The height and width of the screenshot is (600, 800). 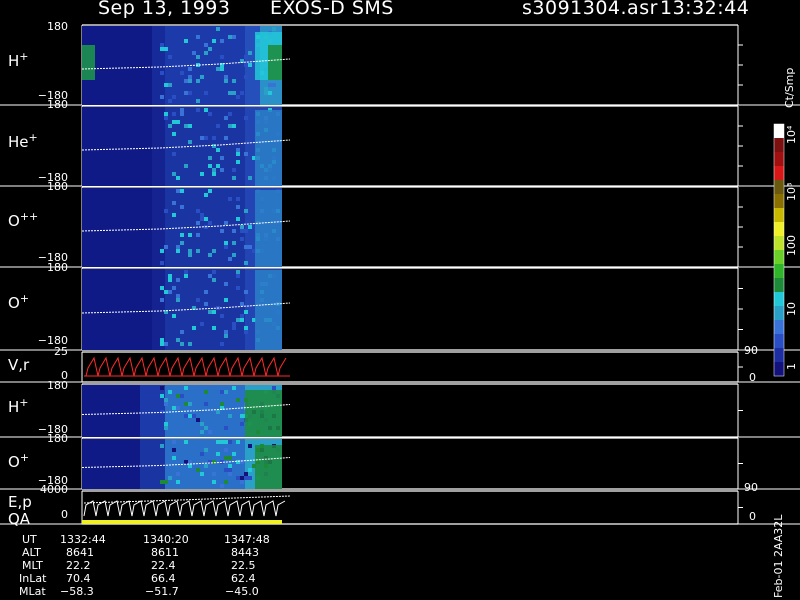 What do you see at coordinates (19, 461) in the screenshot?
I see `panel-label-o-plus-2: O+` at bounding box center [19, 461].